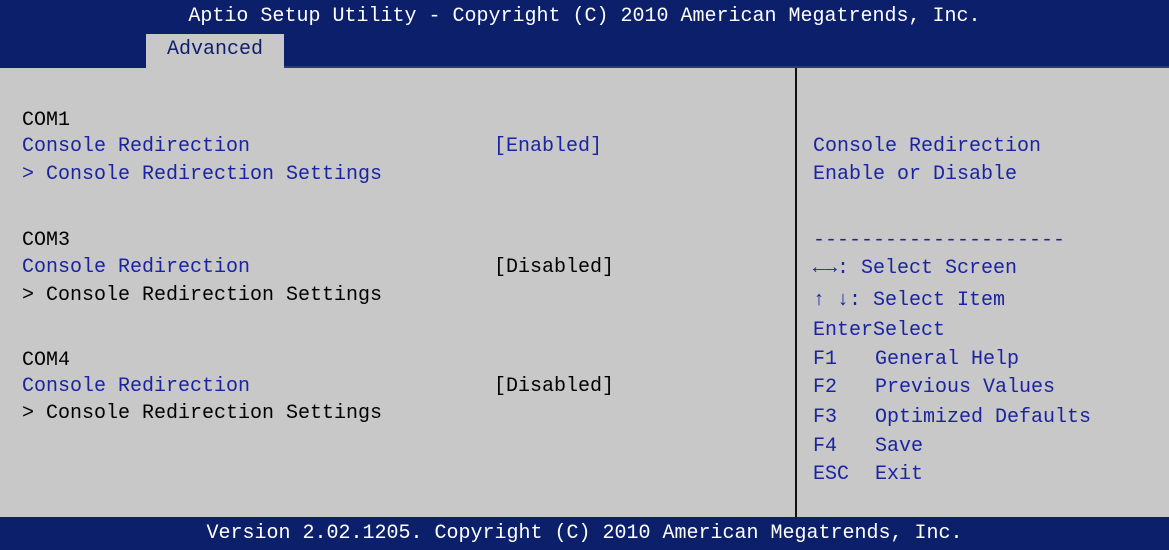 The image size is (1169, 550). What do you see at coordinates (868, 447) in the screenshot?
I see `key-hint-save: F4 Save` at bounding box center [868, 447].